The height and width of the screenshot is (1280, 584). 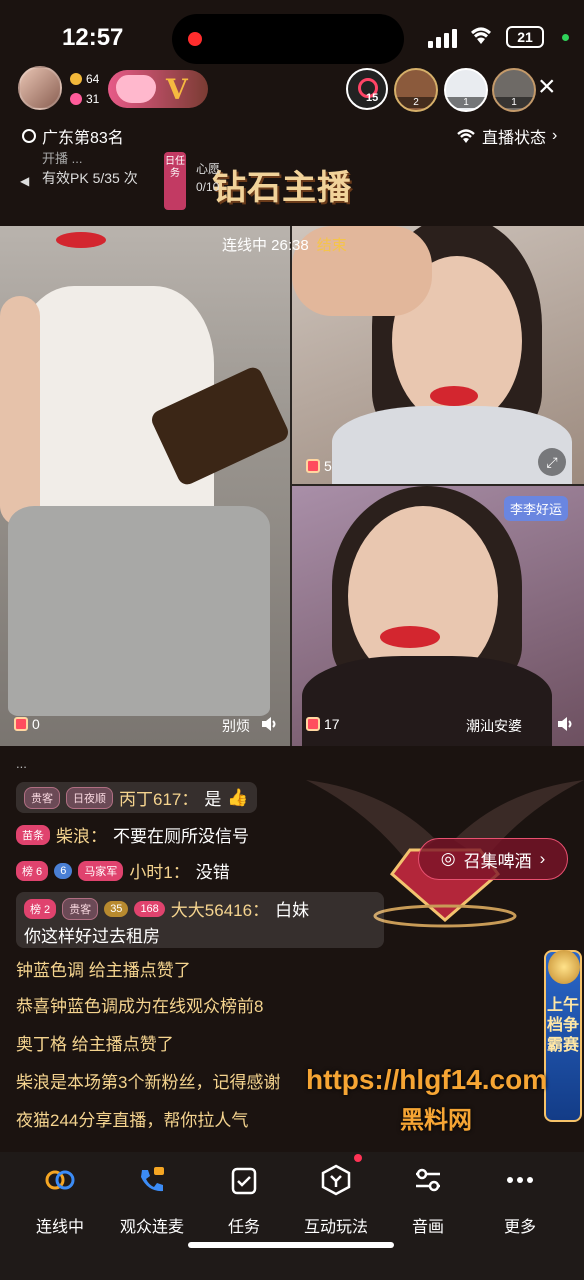 I want to click on arm-left, so click(x=20, y=411).